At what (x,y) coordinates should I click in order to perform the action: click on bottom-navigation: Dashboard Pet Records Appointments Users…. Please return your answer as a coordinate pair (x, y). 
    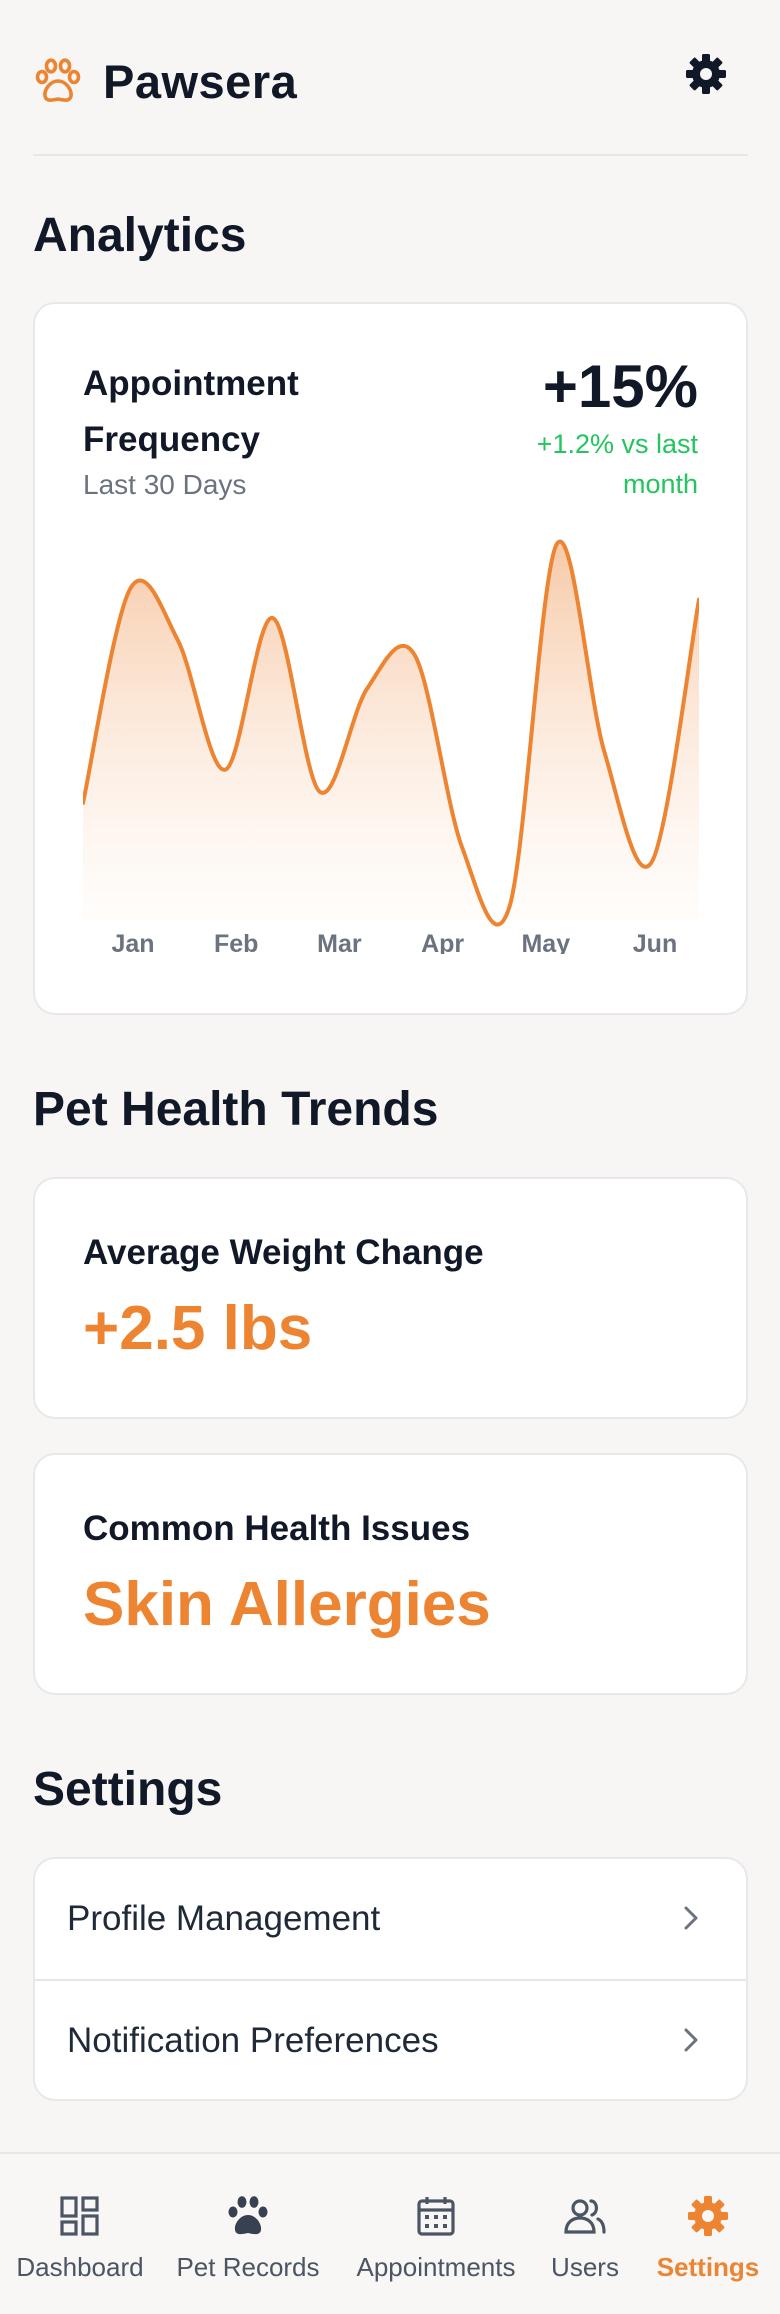
    Looking at the image, I should click on (390, 2233).